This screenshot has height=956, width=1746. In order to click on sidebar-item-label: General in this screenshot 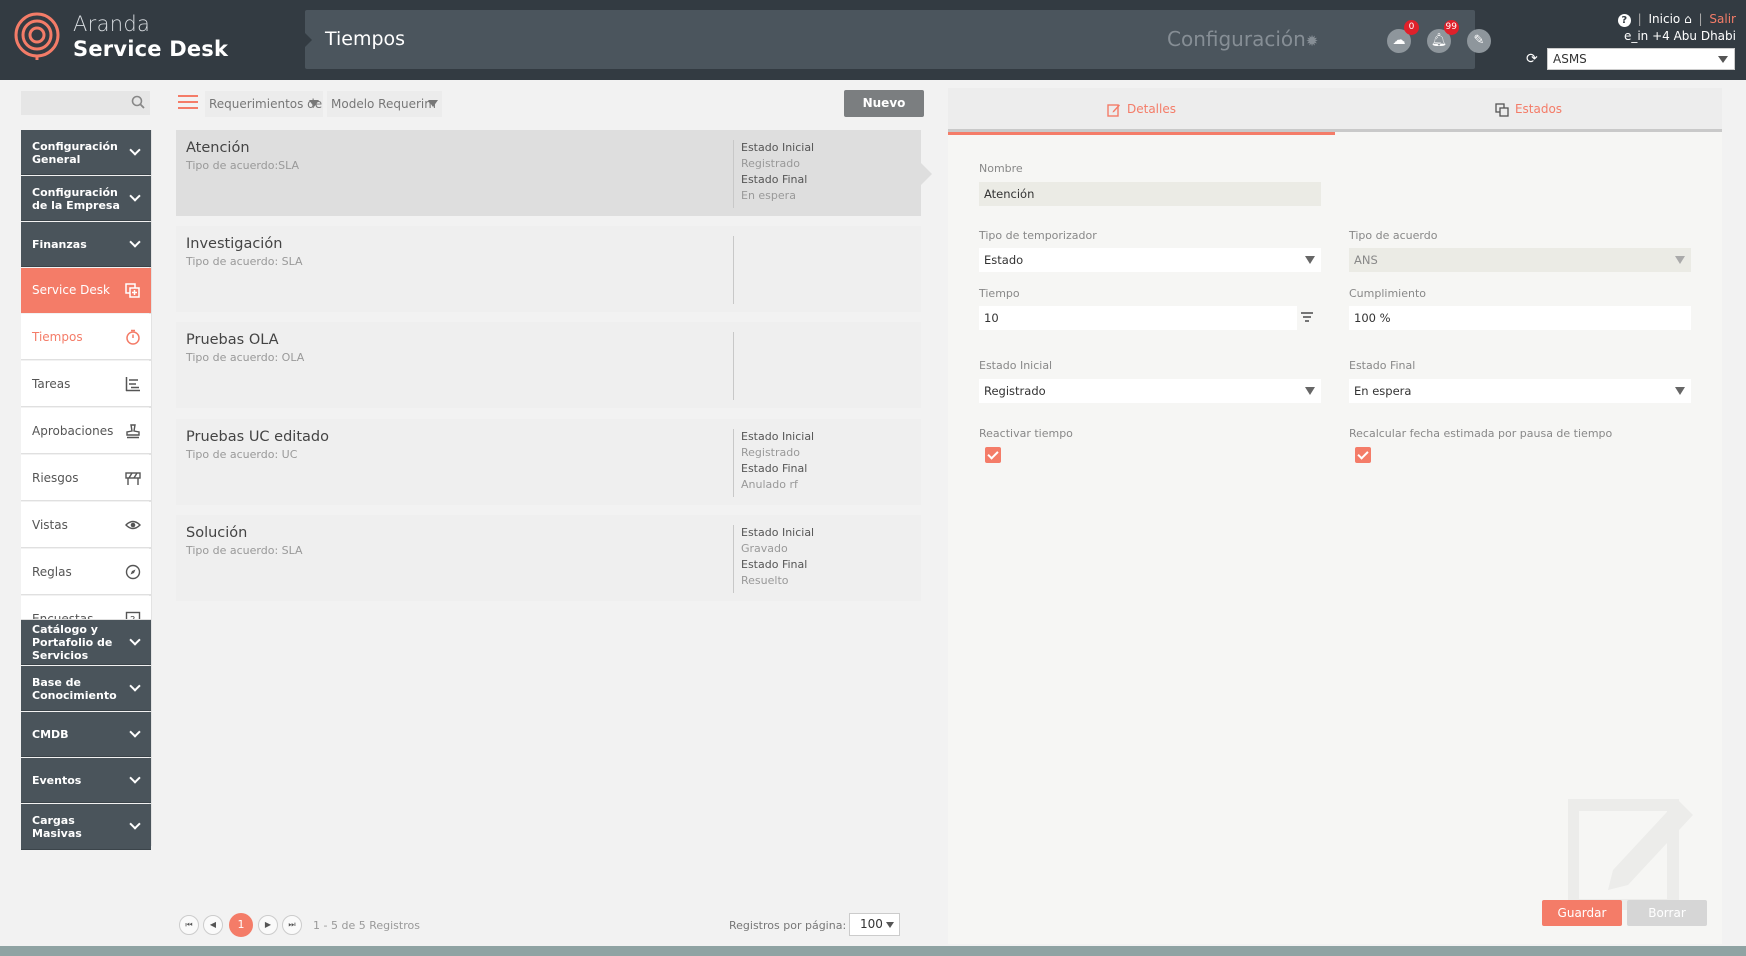, I will do `click(56, 159)`.